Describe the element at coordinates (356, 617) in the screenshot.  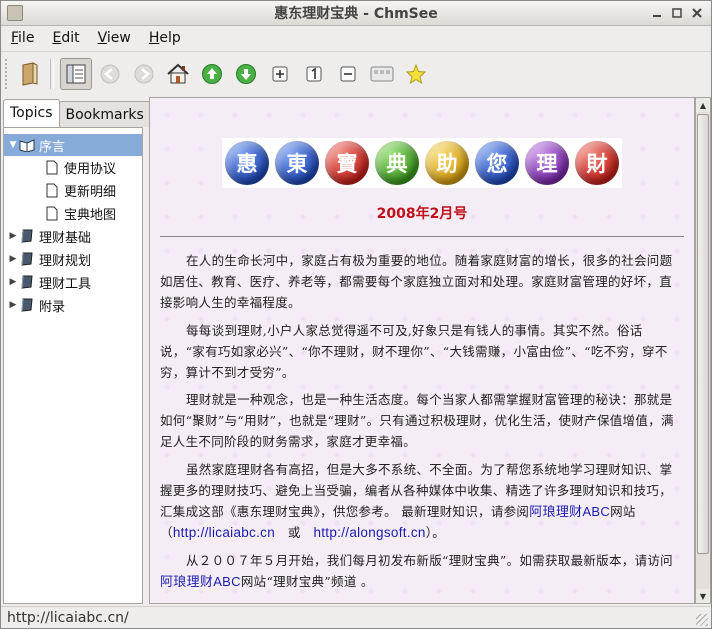
I see `status-bar: http://licaiabc.cn/` at that location.